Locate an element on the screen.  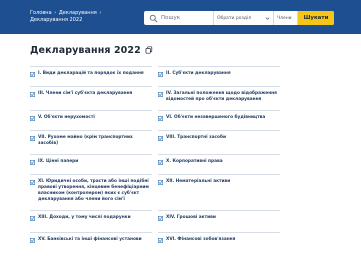
role-select: Члени is located at coordinates (286, 18).